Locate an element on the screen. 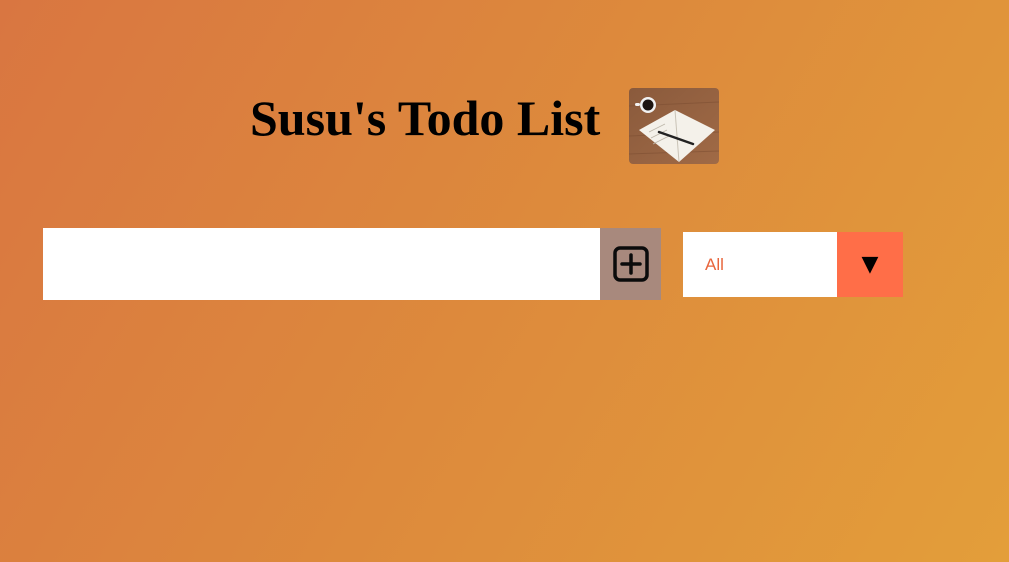 The width and height of the screenshot is (1009, 562). caret-down-icon: ▼ is located at coordinates (870, 264).